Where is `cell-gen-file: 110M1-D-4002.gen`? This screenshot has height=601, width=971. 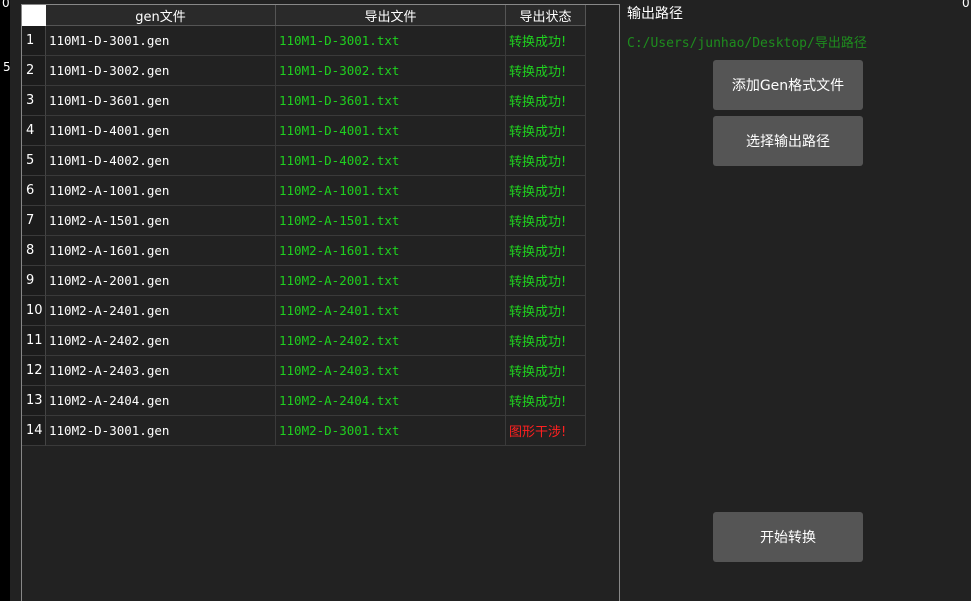 cell-gen-file: 110M1-D-4002.gen is located at coordinates (161, 161).